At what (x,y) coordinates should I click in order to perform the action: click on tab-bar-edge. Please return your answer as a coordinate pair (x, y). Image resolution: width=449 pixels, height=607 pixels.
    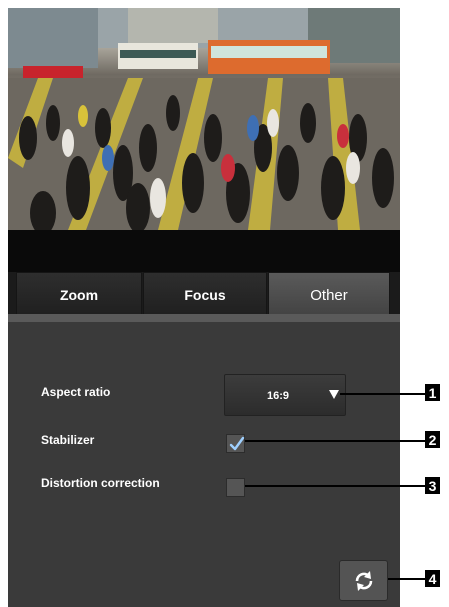
    Looking at the image, I should click on (204, 318).